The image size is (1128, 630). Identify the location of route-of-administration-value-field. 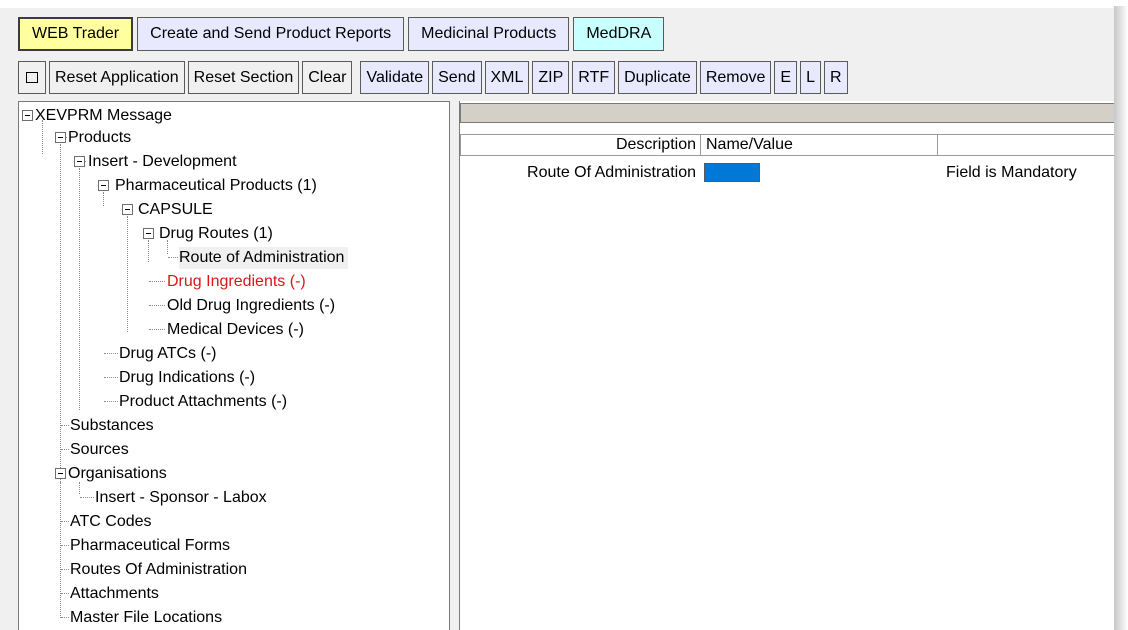
(732, 172).